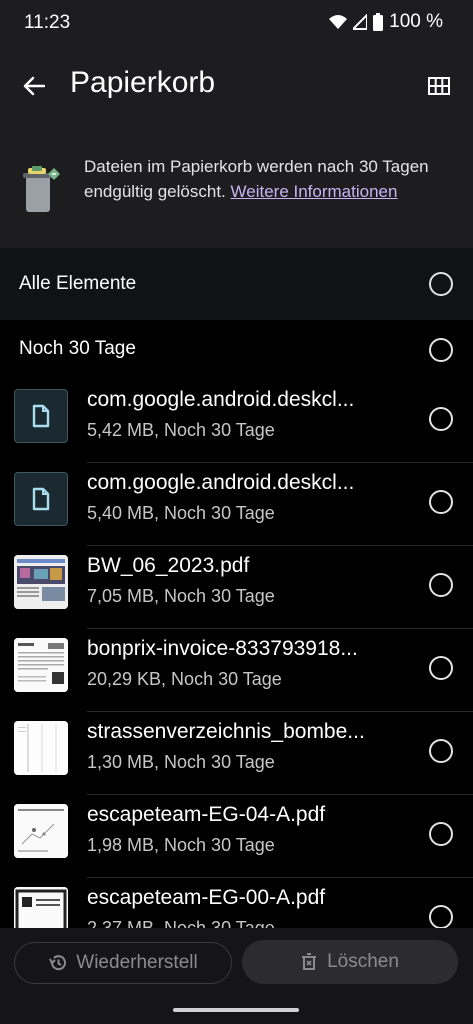 This screenshot has height=1024, width=473. Describe the element at coordinates (386, 22) in the screenshot. I see `status-icons: 100 %` at that location.